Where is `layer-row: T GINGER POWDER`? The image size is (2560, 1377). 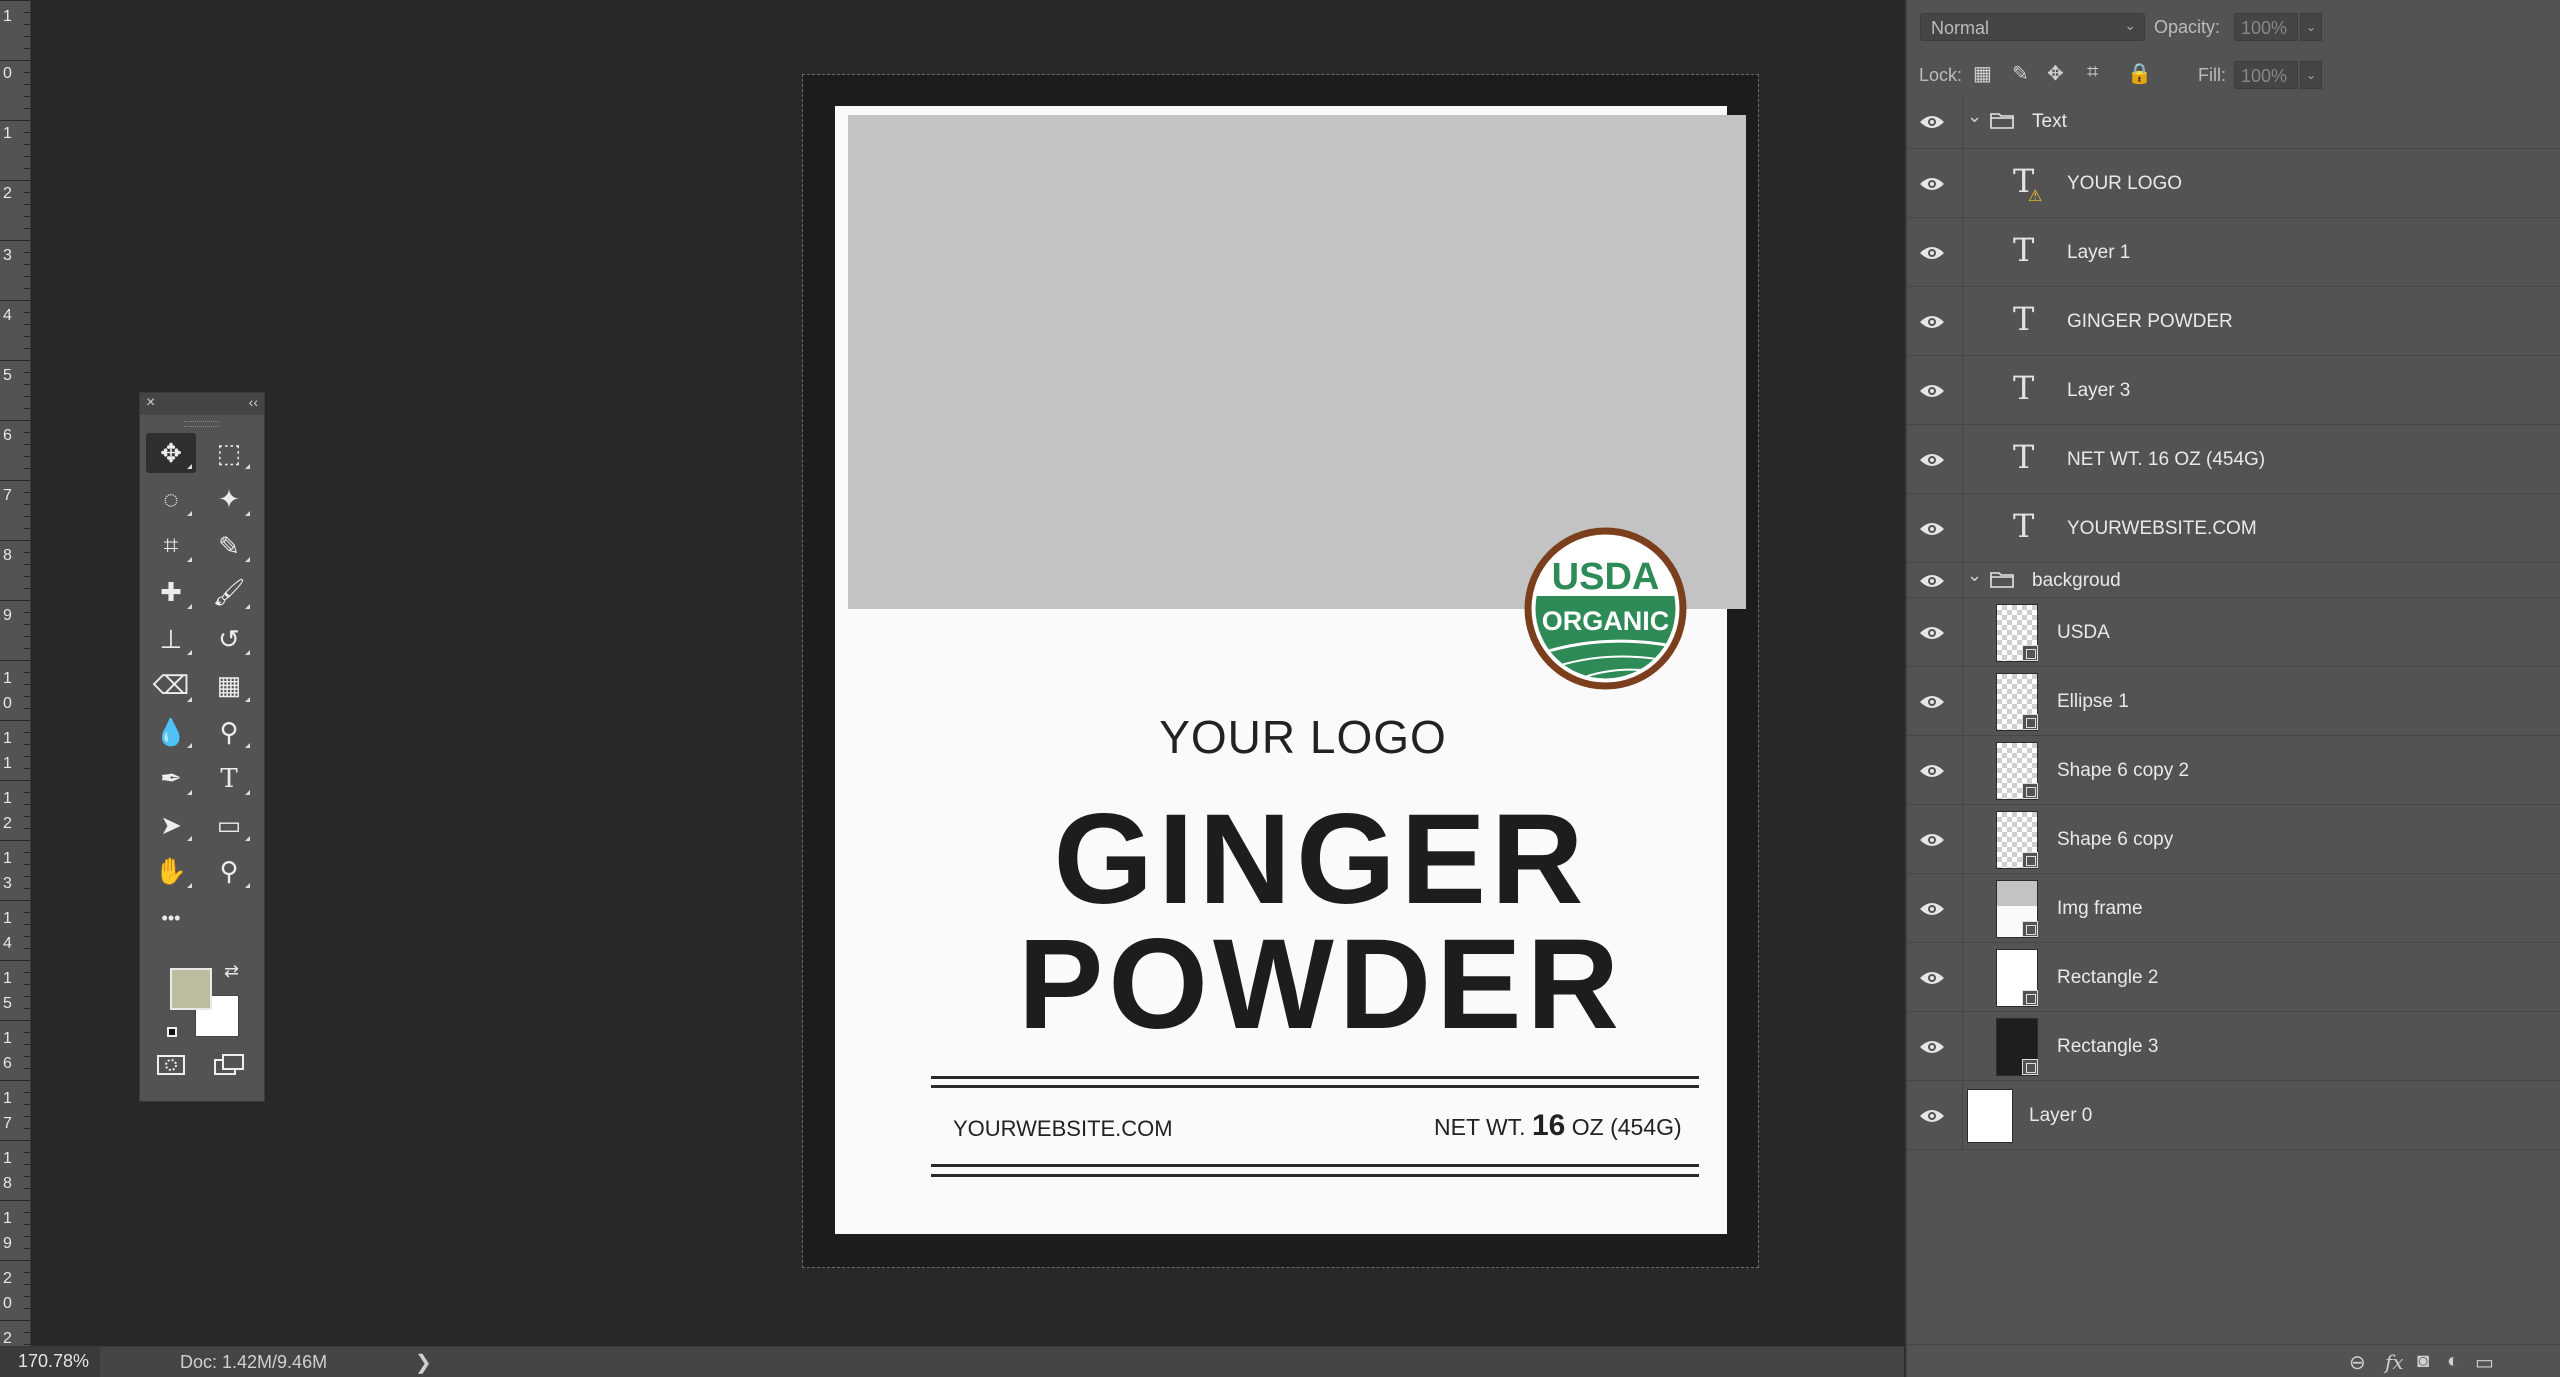 layer-row: T GINGER POWDER is located at coordinates (2233, 321).